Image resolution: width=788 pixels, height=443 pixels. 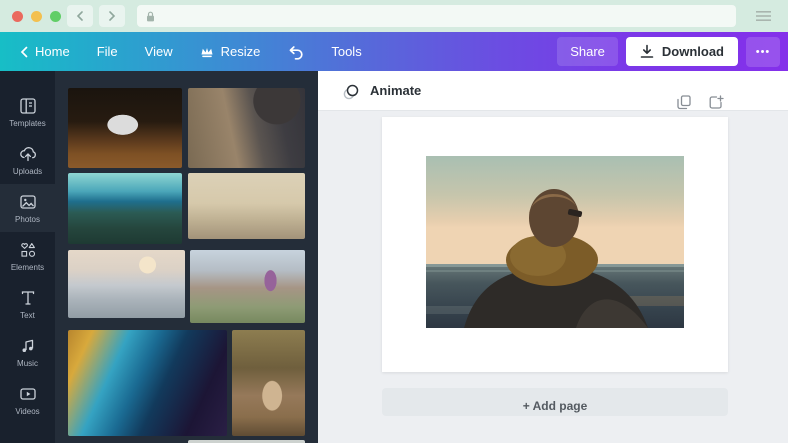 I want to click on download-button: Download, so click(x=681, y=51).